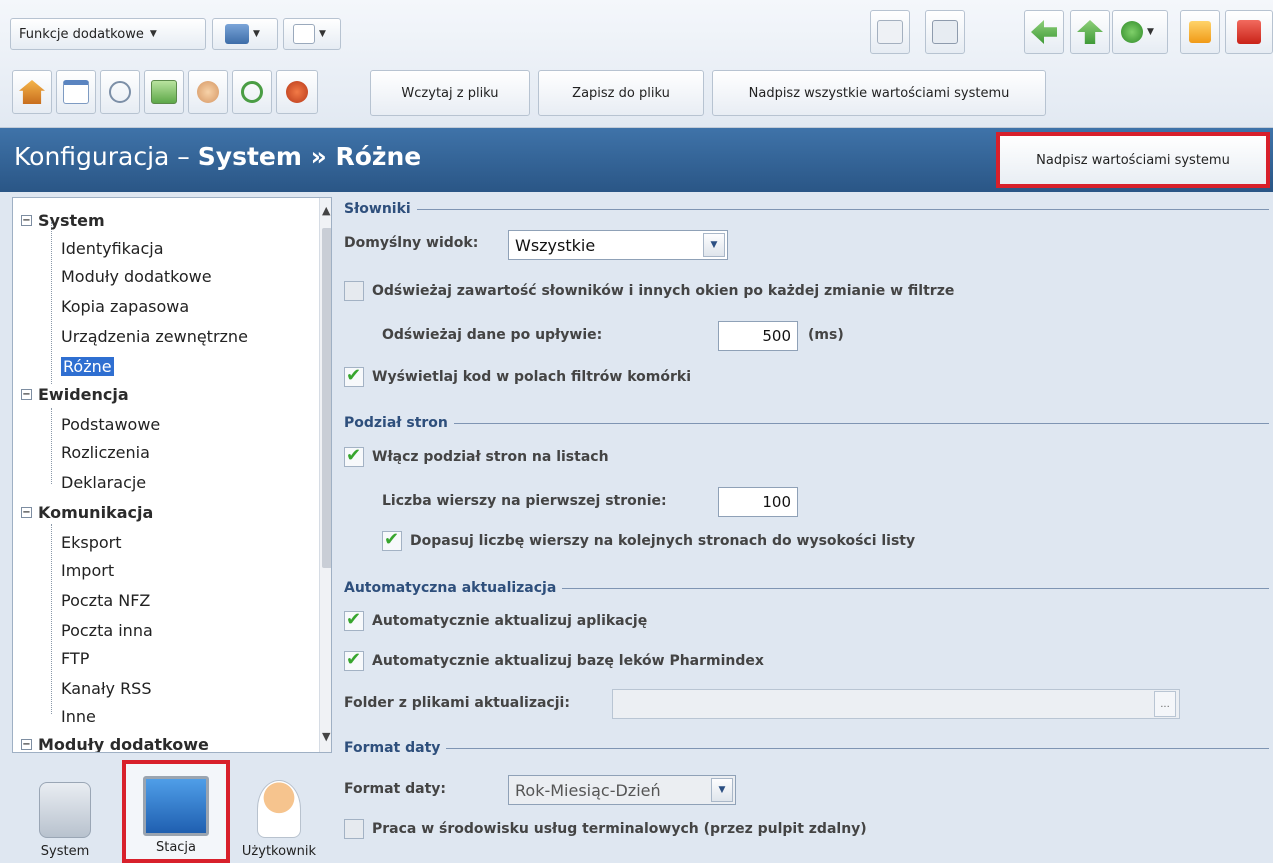 Image resolution: width=1273 pixels, height=863 pixels. I want to click on layout-dropdown: ▼, so click(312, 34).